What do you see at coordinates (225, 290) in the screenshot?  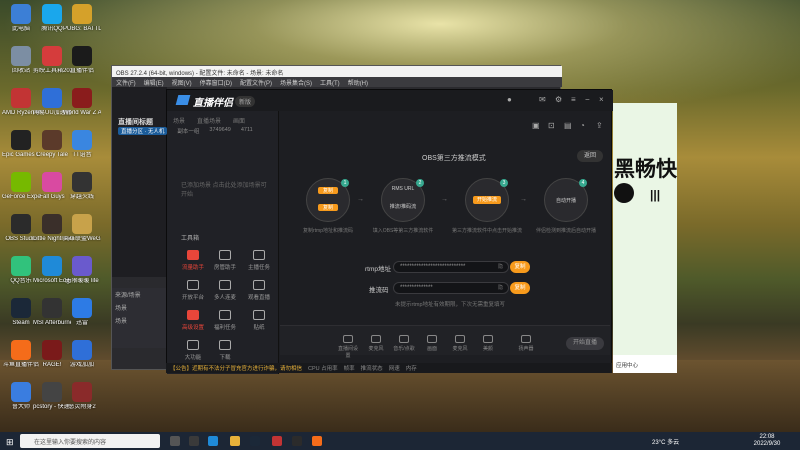 I see `toolbox-item: 多人连麦` at bounding box center [225, 290].